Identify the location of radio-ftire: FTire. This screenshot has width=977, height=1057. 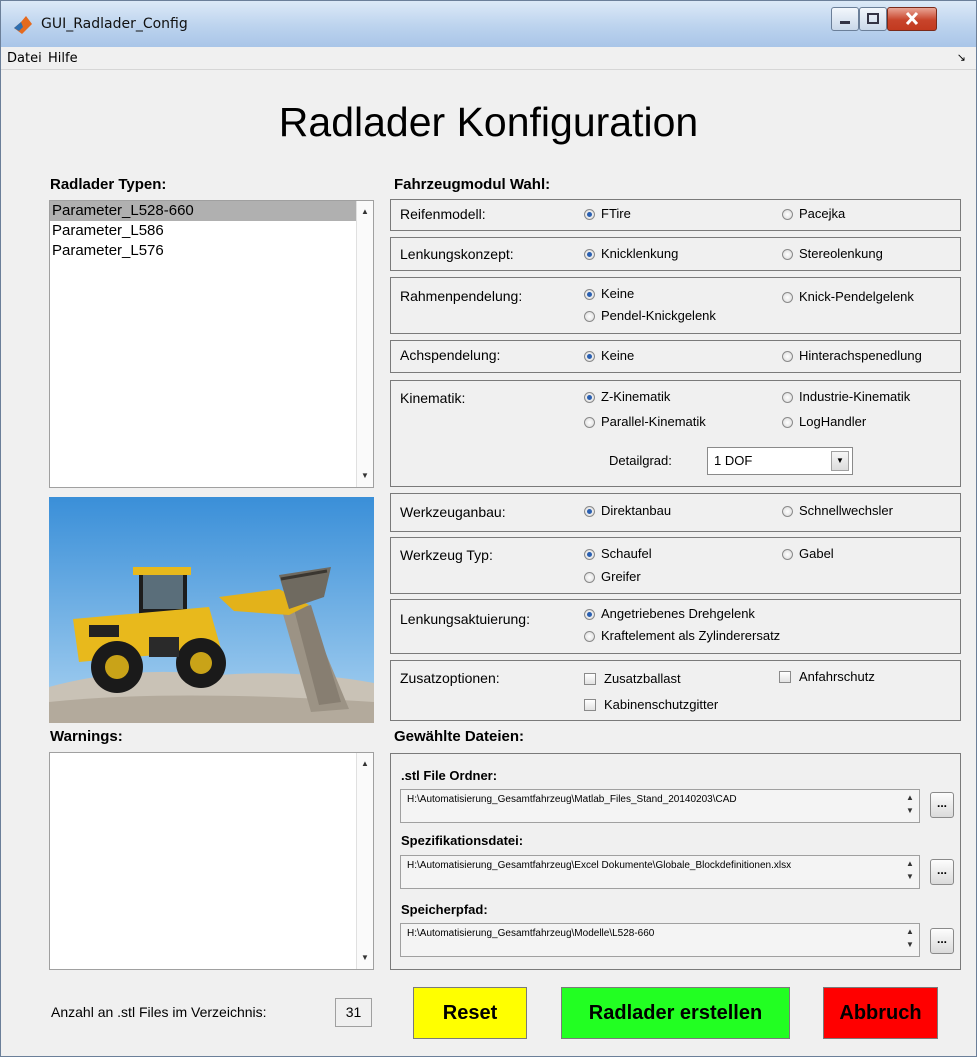
(607, 213).